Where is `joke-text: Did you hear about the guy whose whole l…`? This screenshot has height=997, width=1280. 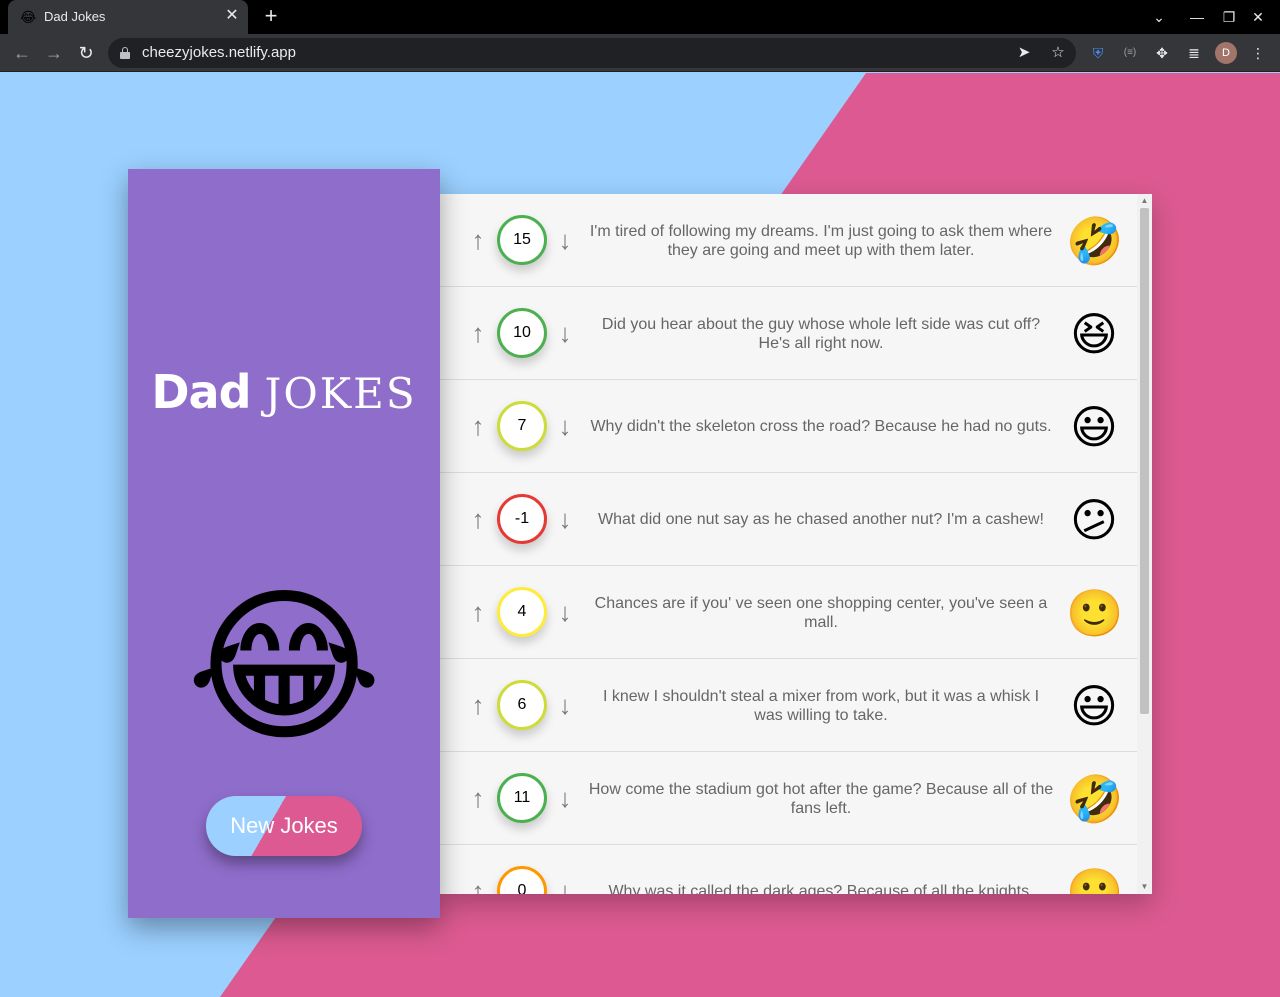 joke-text: Did you hear about the guy whose whole l… is located at coordinates (821, 333).